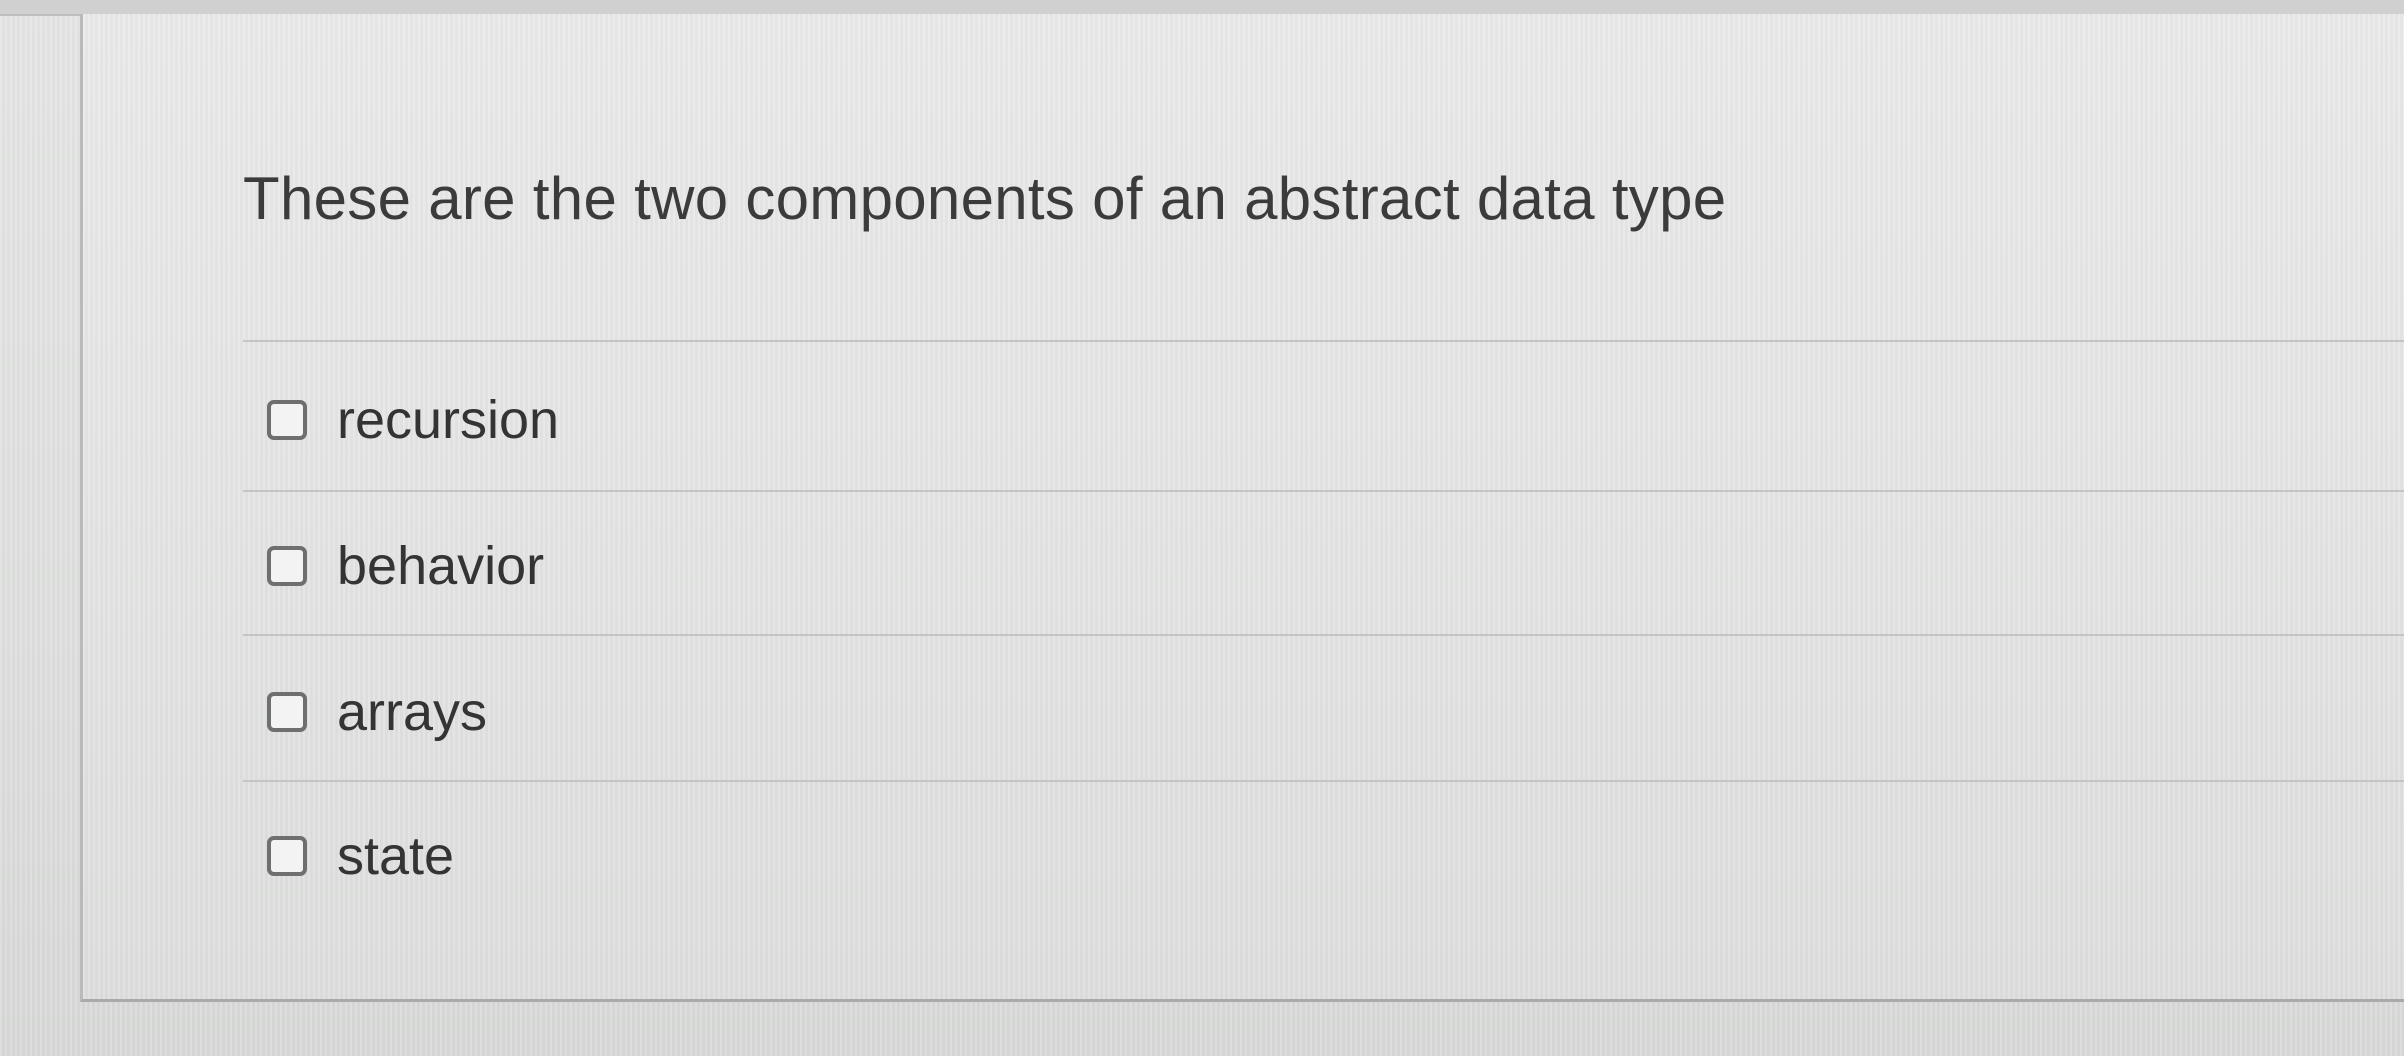 Image resolution: width=2404 pixels, height=1056 pixels. What do you see at coordinates (287, 420) in the screenshot?
I see `answer-checkbox-recursion` at bounding box center [287, 420].